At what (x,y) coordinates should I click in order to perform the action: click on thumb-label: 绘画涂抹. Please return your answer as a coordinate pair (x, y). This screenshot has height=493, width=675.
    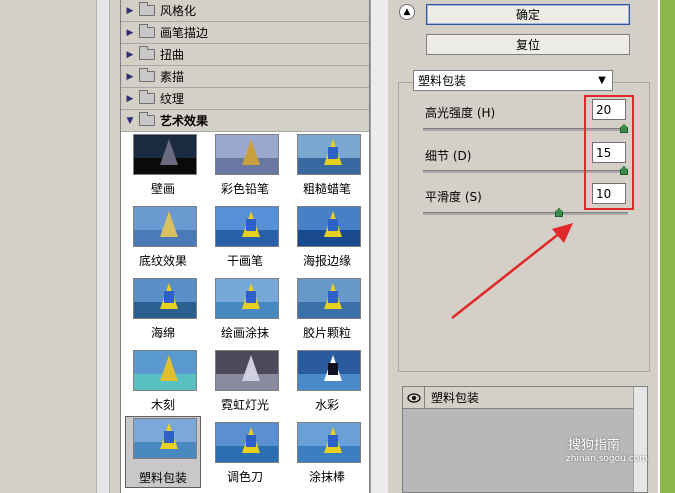
    Looking at the image, I should click on (244, 333).